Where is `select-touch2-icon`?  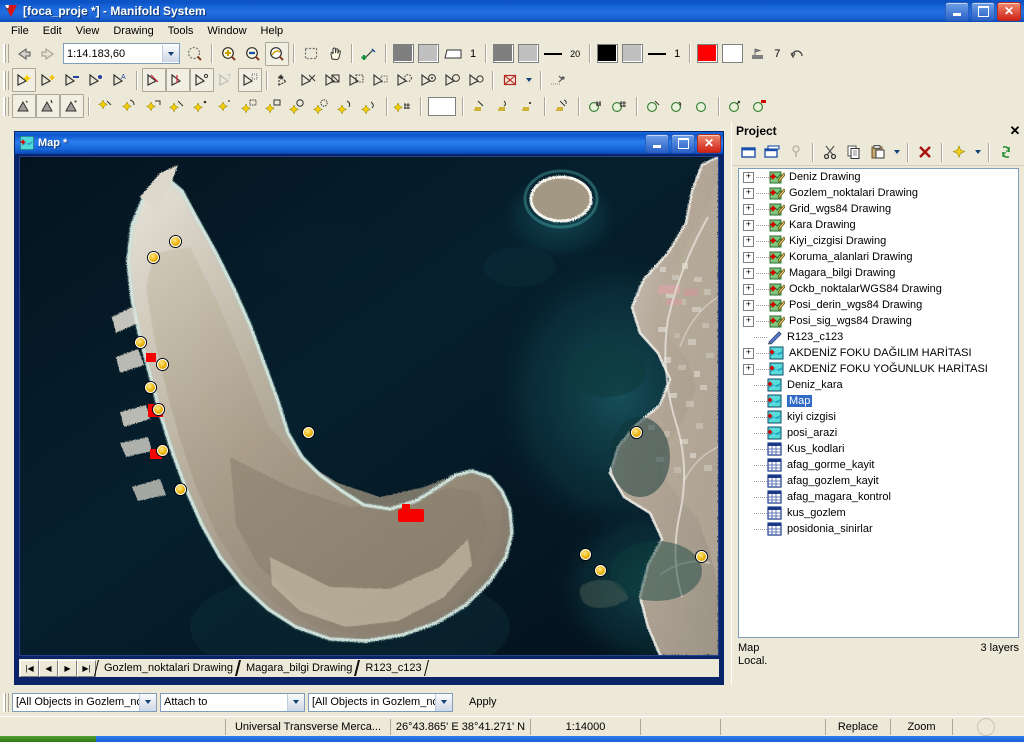 select-touch2-icon is located at coordinates (476, 80).